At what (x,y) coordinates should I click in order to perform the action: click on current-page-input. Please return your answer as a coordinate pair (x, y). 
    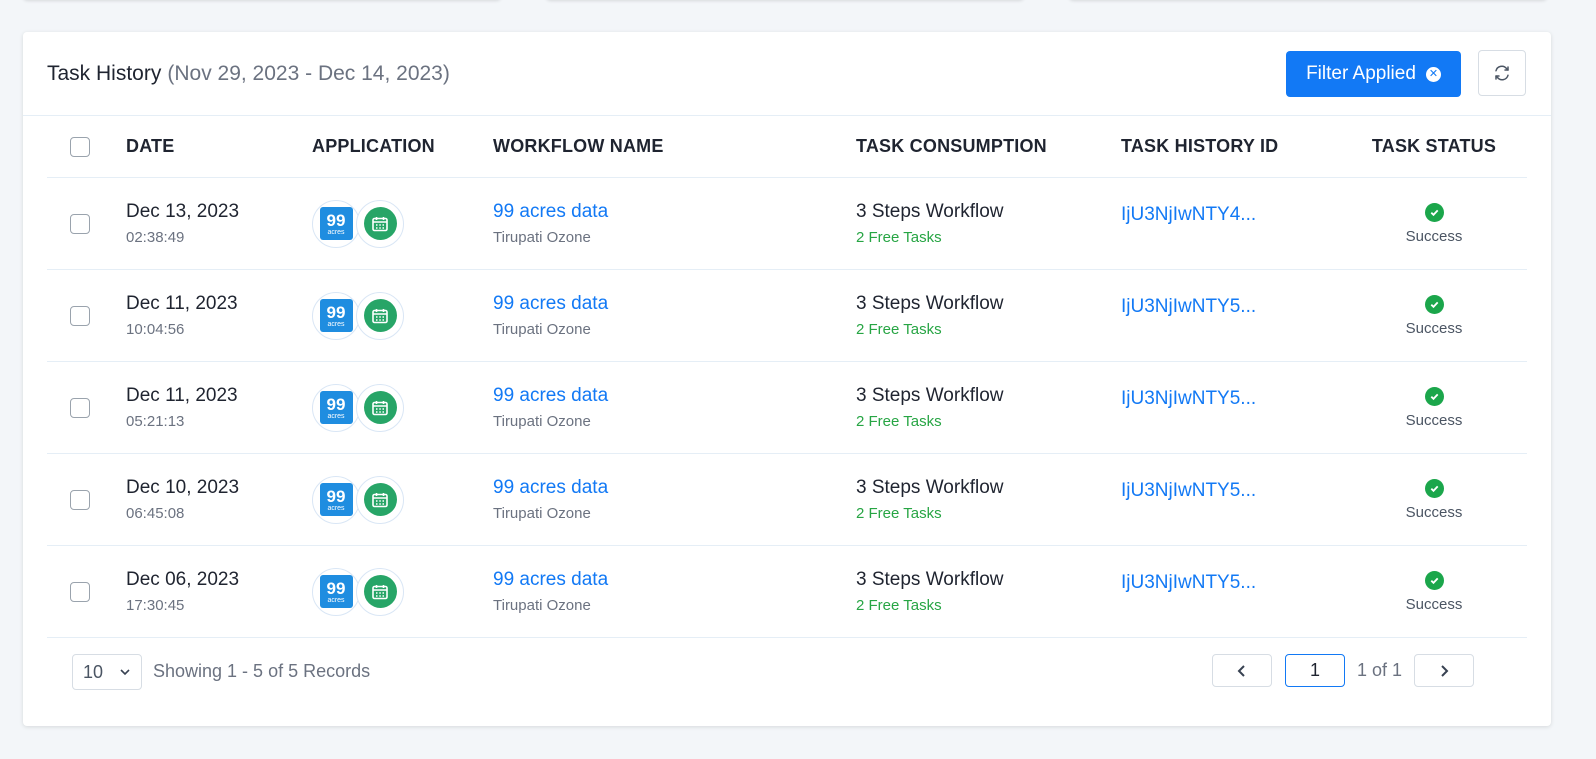
    Looking at the image, I should click on (1315, 670).